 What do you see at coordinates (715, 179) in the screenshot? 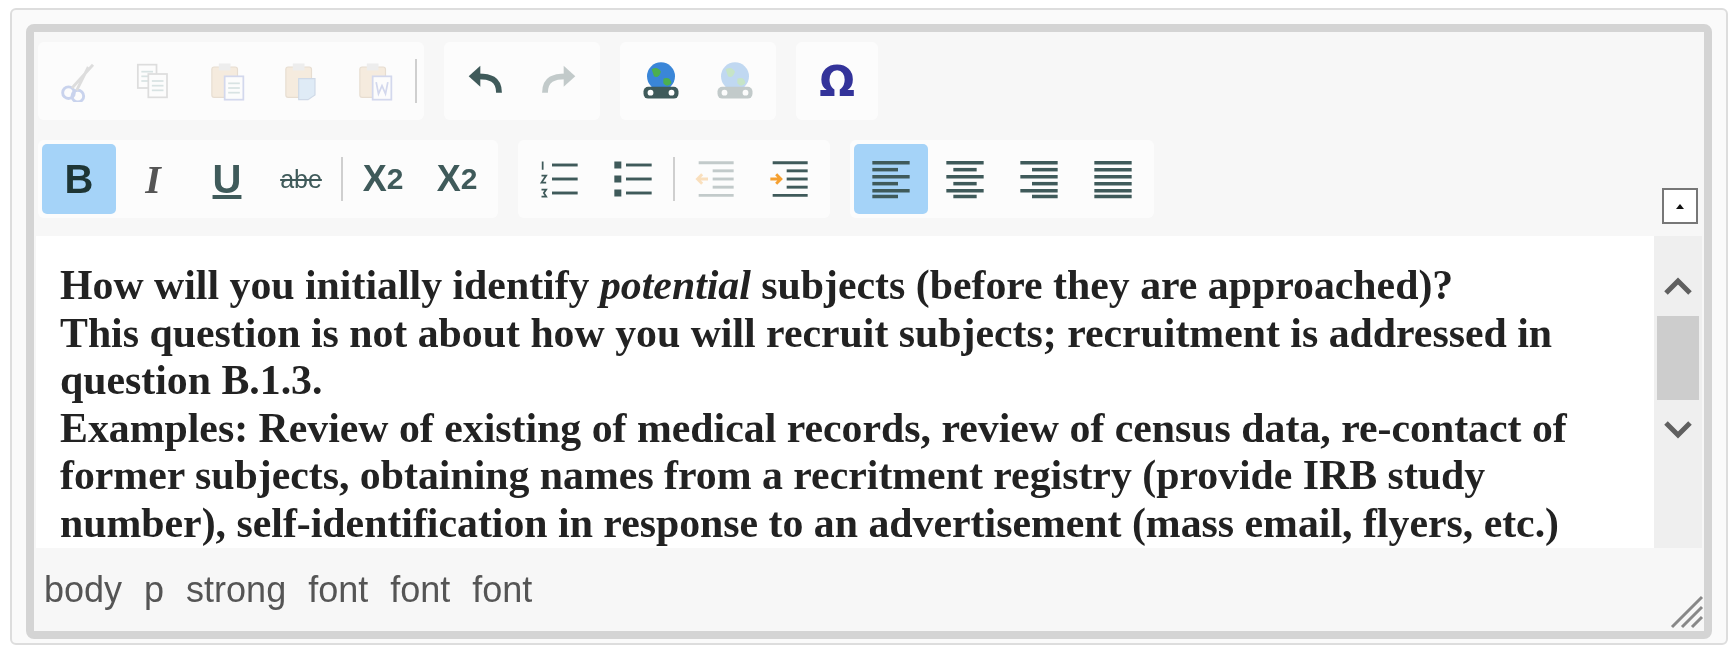
I see `outdent-icon` at bounding box center [715, 179].